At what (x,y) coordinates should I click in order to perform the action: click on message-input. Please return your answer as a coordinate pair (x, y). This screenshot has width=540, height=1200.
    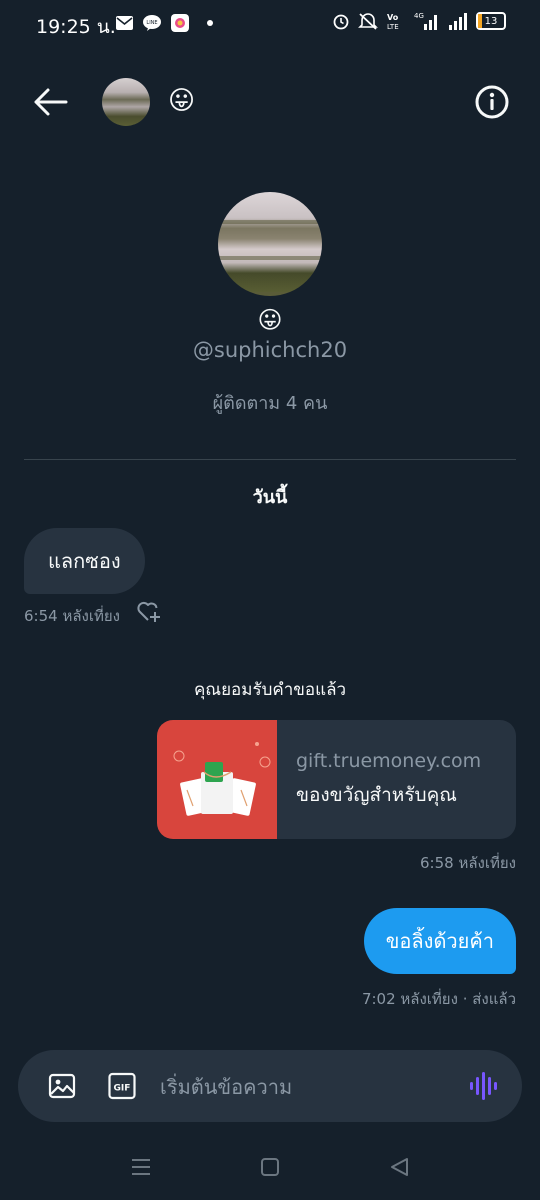
    Looking at the image, I should click on (305, 1087).